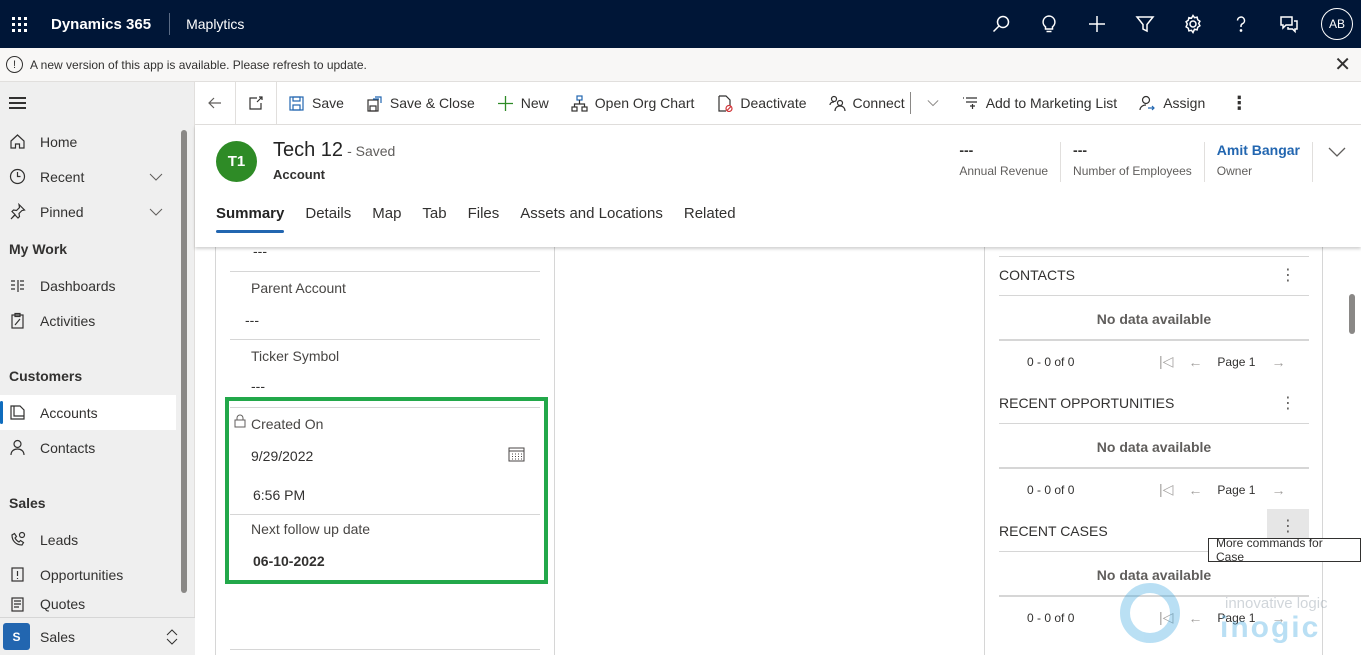  What do you see at coordinates (296, 103) in the screenshot?
I see `save-icon` at bounding box center [296, 103].